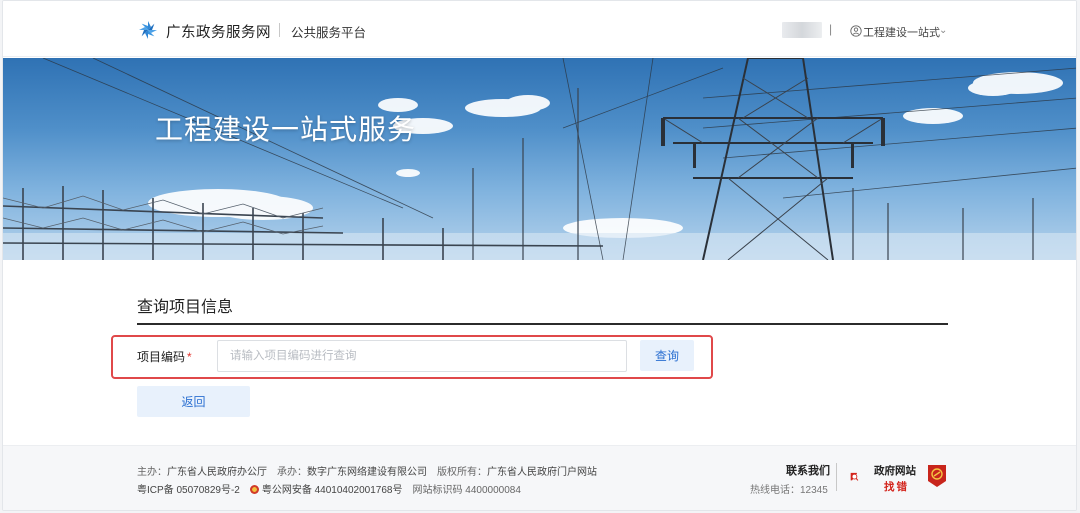 This screenshot has width=1080, height=513. I want to click on site-code: 网站标识码 4400000084, so click(466, 490).